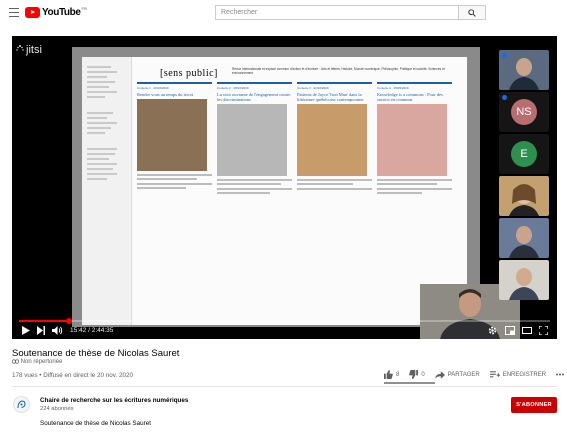 The height and width of the screenshot is (436, 567). What do you see at coordinates (96, 353) in the screenshot?
I see `video-title: Soutenance de thèse de Nicolas Sauret` at bounding box center [96, 353].